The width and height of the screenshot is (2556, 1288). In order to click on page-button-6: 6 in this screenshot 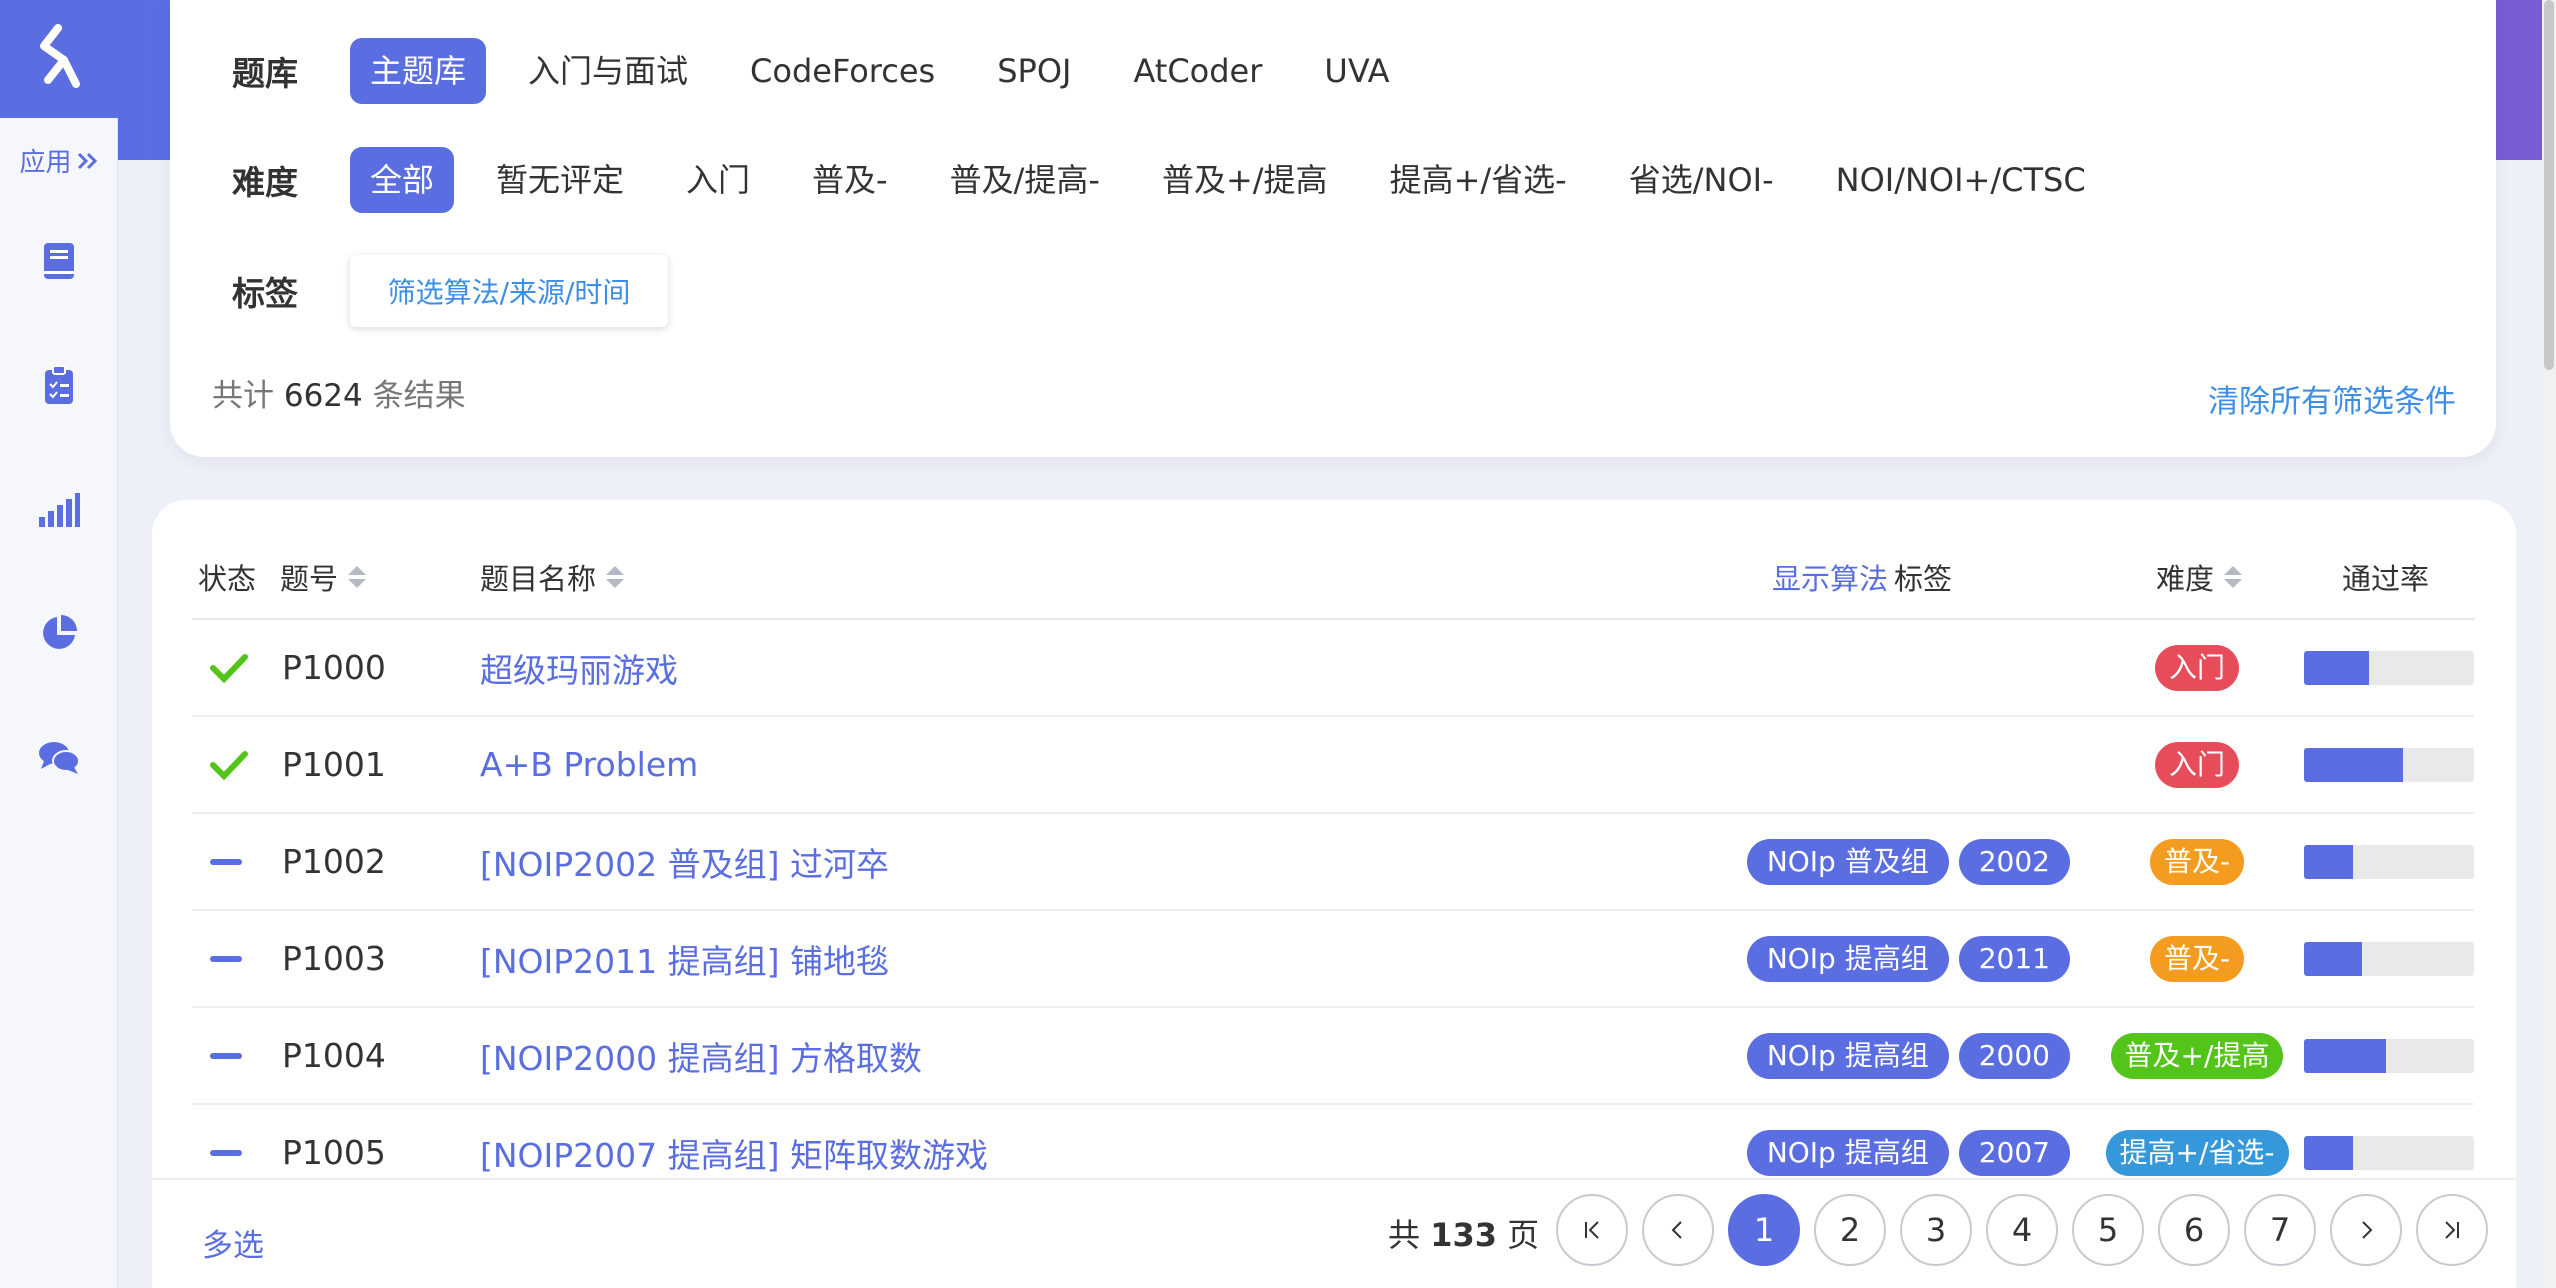, I will do `click(2194, 1230)`.